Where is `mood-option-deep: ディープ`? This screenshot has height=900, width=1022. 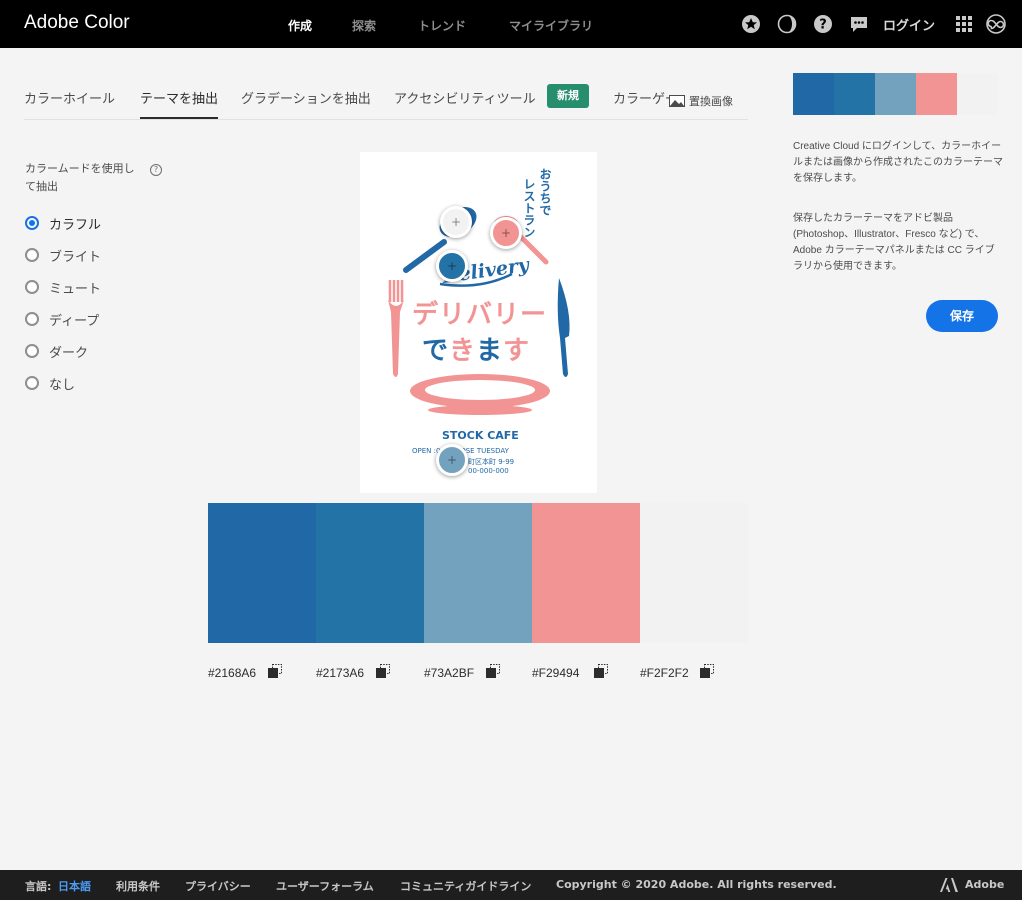
mood-option-deep: ディープ is located at coordinates (62, 319).